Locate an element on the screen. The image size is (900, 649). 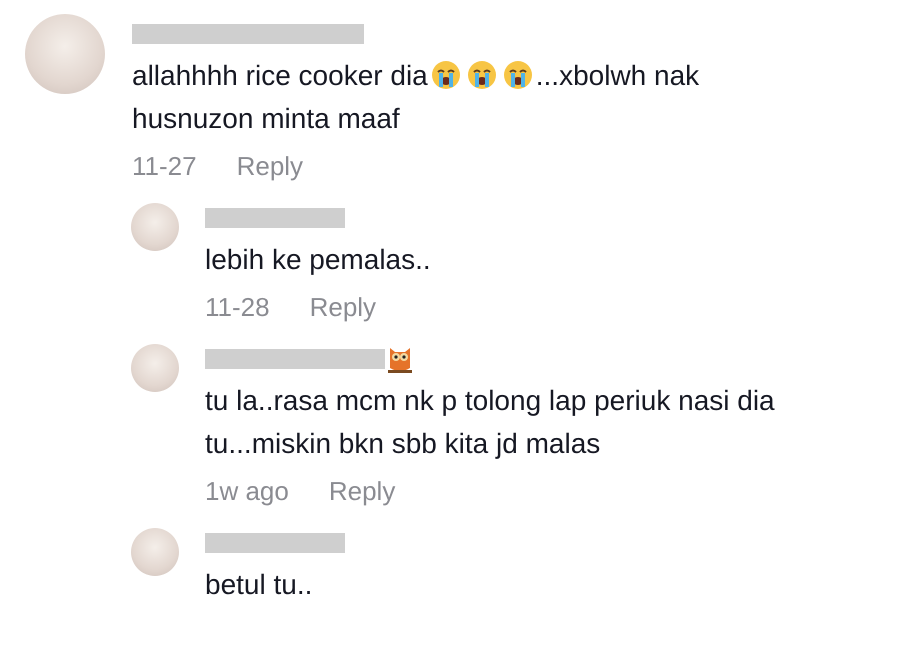
comment-text: tu la..rasa mcm nk p tolong lap periuk nasi dia tu...miskin bkn sbb kita jd malas is located at coordinates (490, 422).